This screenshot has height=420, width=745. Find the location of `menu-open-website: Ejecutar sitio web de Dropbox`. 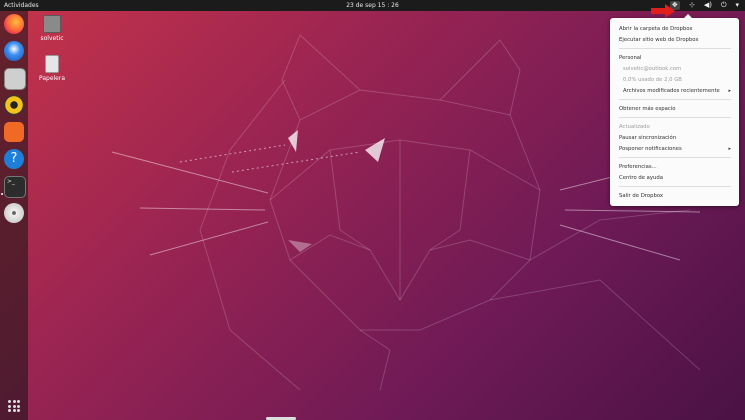

menu-open-website: Ejecutar sitio web de Dropbox is located at coordinates (675, 40).